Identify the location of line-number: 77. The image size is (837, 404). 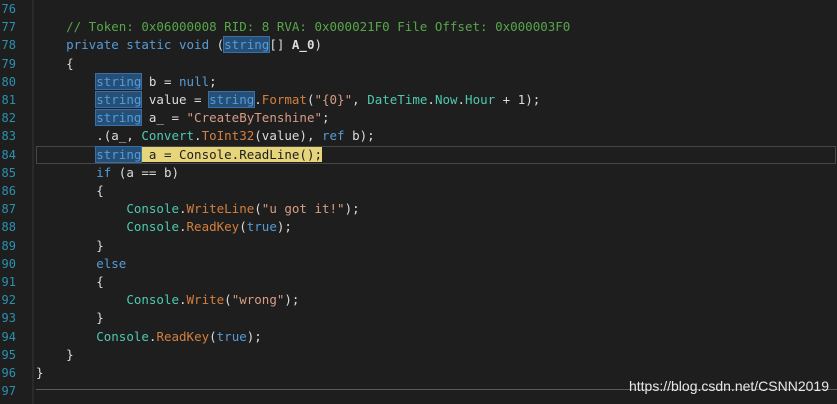
(8, 27).